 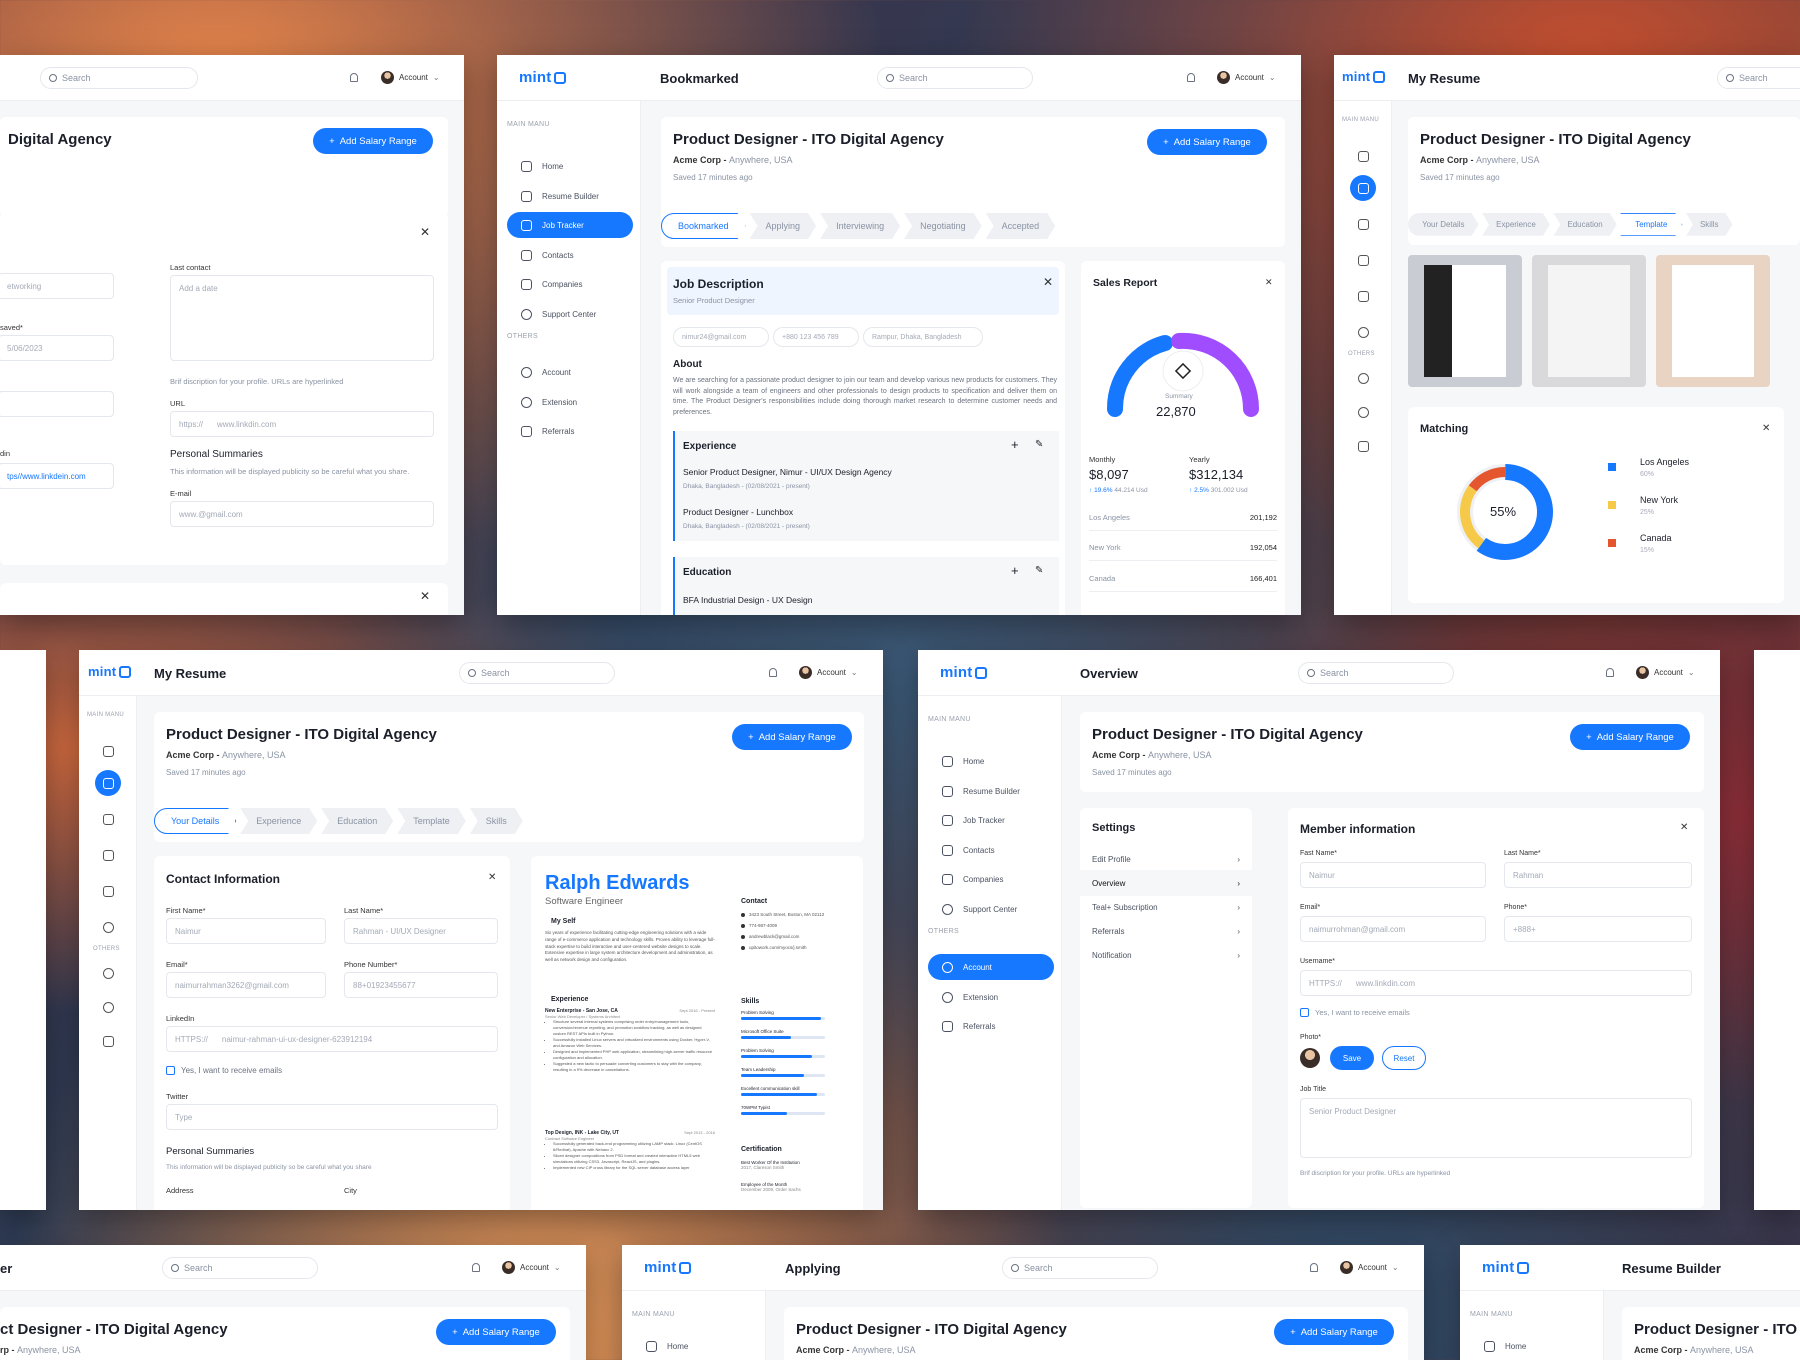 What do you see at coordinates (108, 783) in the screenshot?
I see `resume-icon` at bounding box center [108, 783].